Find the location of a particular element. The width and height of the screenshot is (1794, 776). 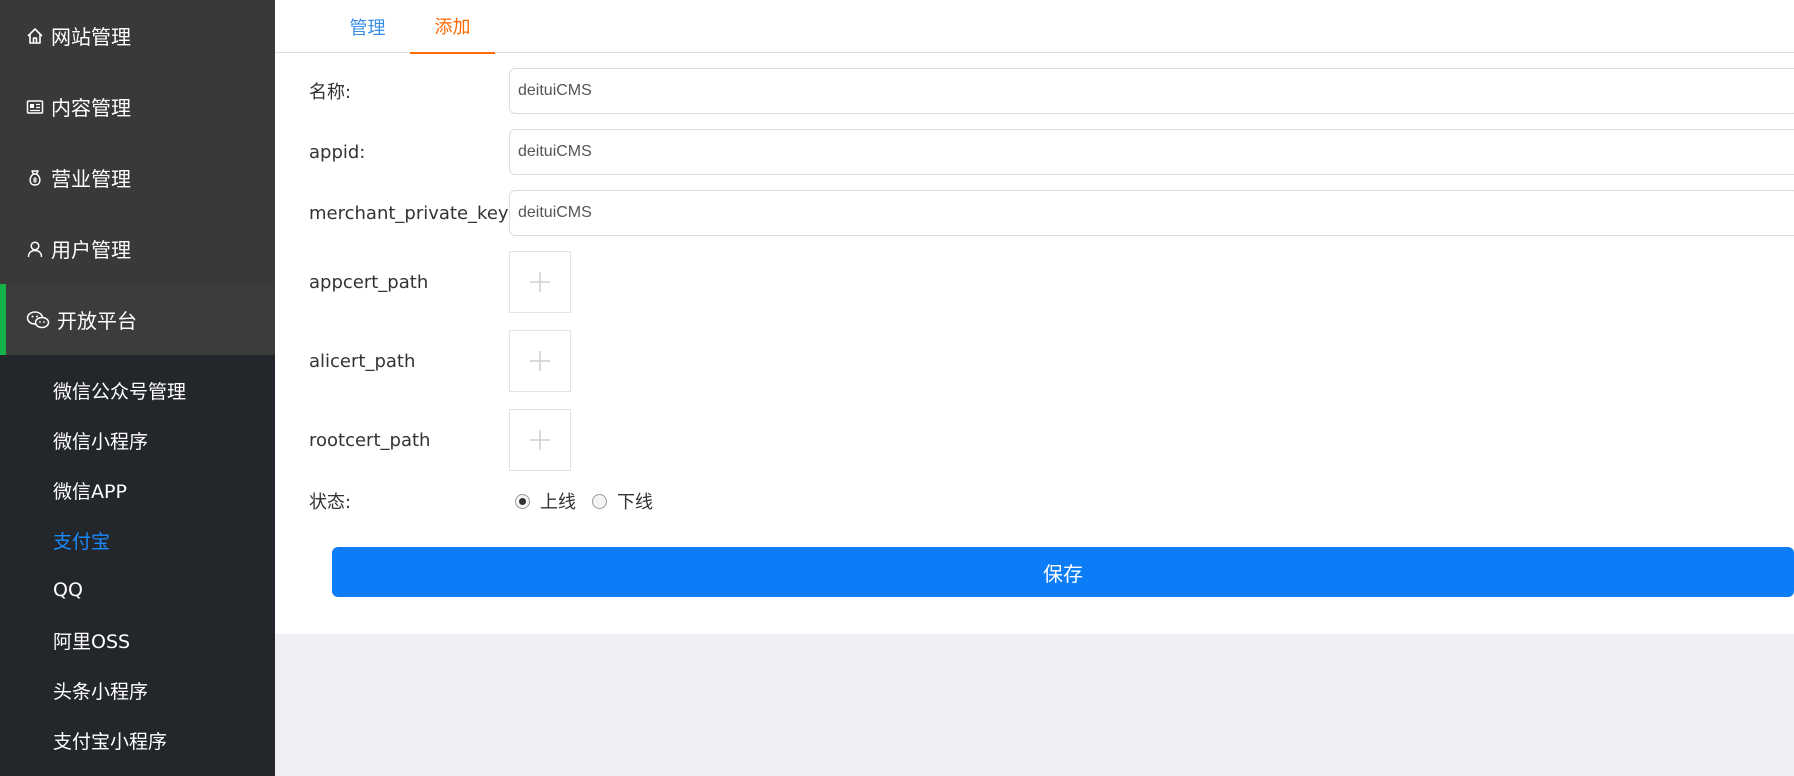

status-option-offline-label: 下线 is located at coordinates (635, 502).